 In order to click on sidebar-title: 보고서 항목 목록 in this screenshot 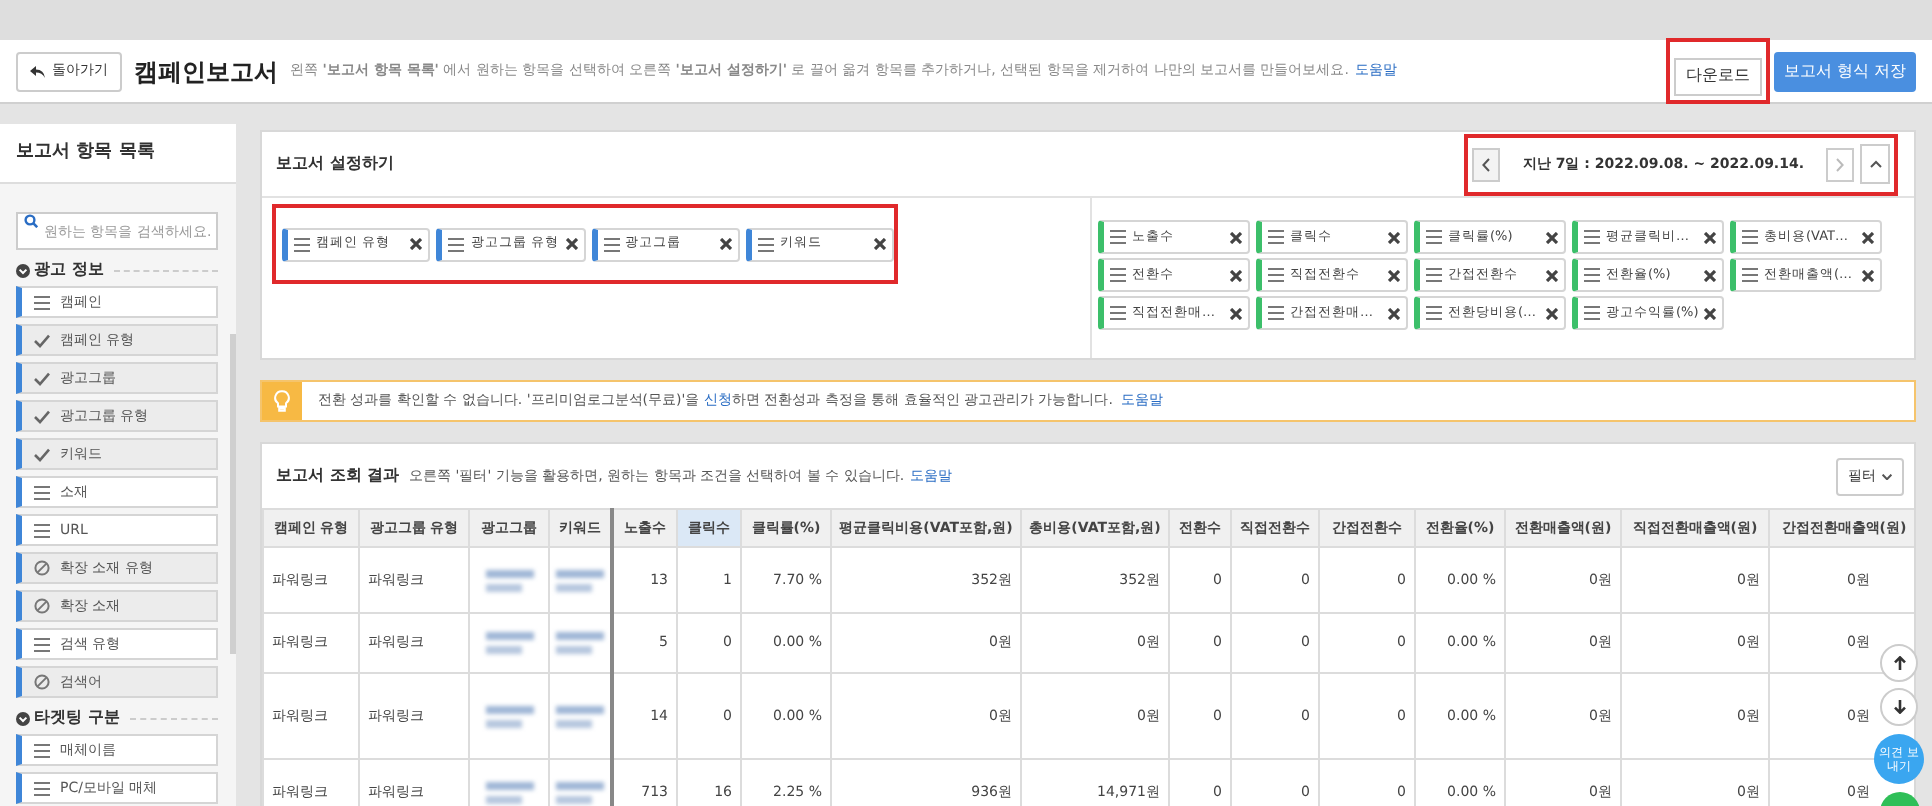, I will do `click(85, 152)`.